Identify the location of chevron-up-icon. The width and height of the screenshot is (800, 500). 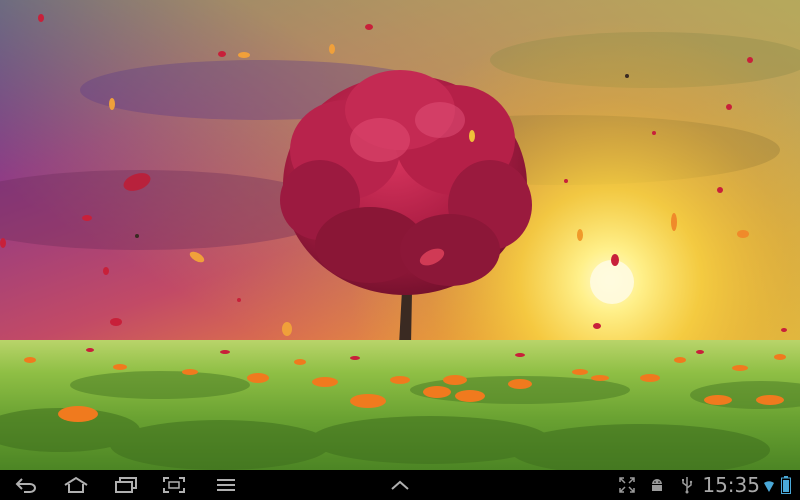
(400, 485).